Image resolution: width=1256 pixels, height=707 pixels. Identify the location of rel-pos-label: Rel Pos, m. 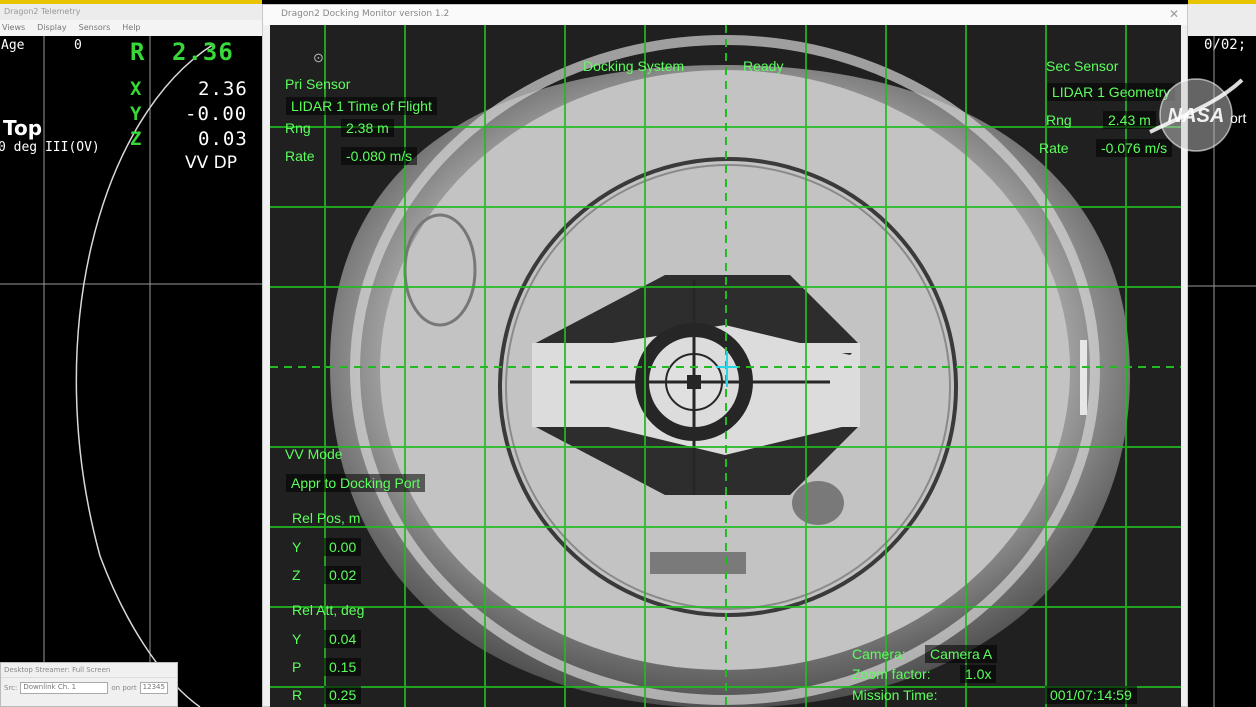
(326, 518).